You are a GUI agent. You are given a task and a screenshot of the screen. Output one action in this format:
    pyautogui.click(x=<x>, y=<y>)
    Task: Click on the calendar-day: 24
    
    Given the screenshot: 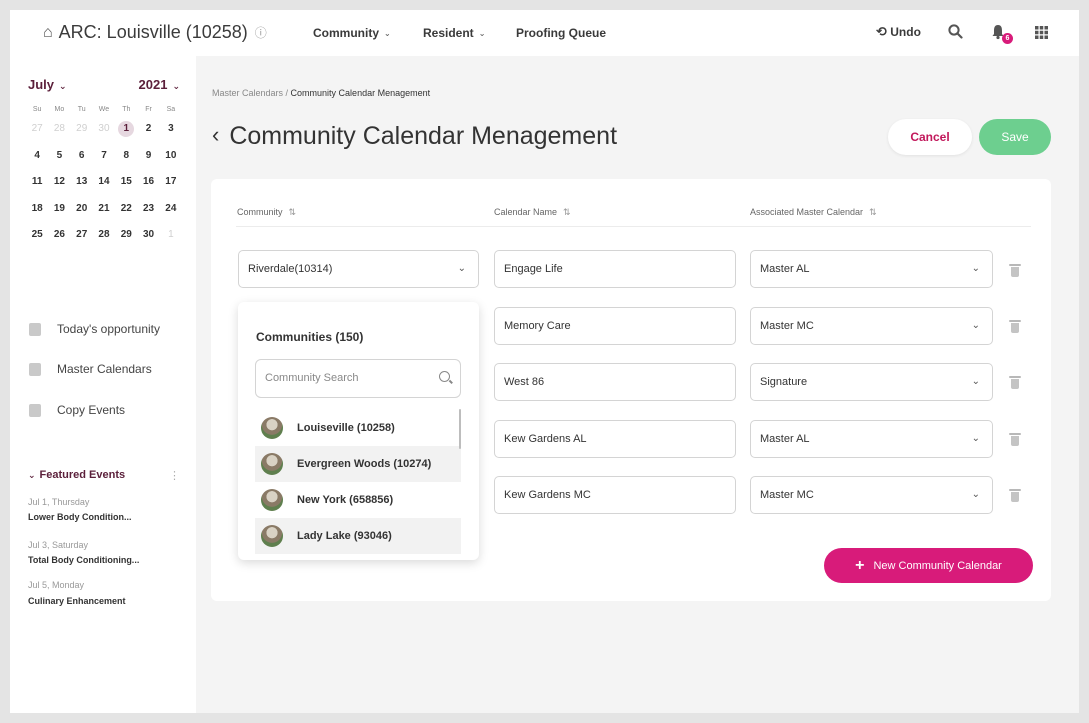 What is the action you would take?
    pyautogui.click(x=171, y=209)
    